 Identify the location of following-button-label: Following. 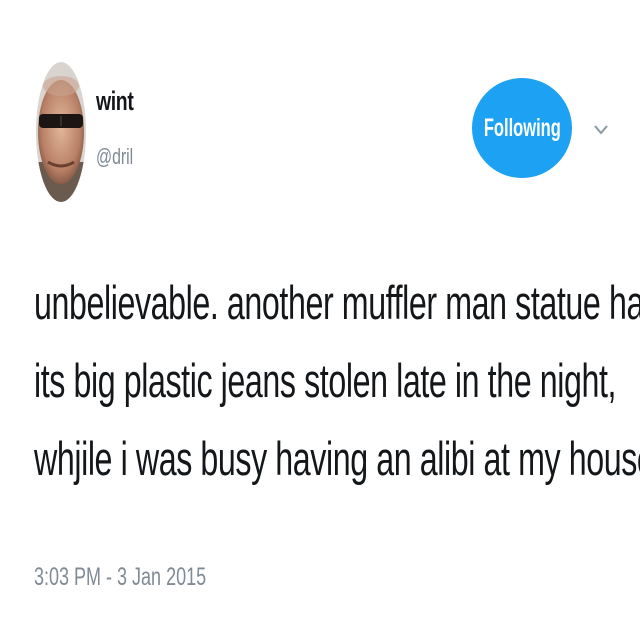
(522, 127).